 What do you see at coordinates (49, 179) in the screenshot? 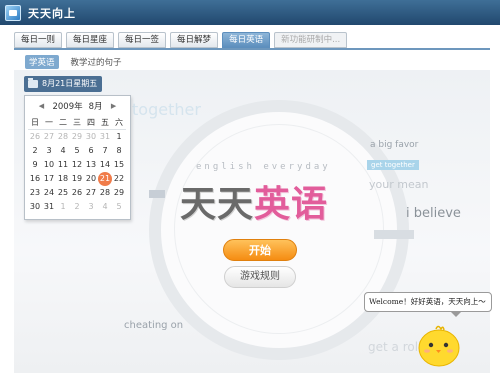
I see `calendar-day: 17` at bounding box center [49, 179].